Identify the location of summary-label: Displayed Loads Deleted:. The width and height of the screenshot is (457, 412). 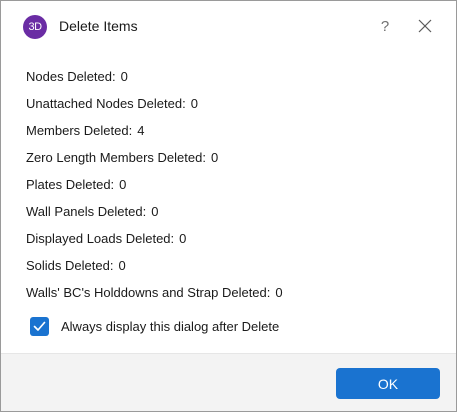
(100, 238).